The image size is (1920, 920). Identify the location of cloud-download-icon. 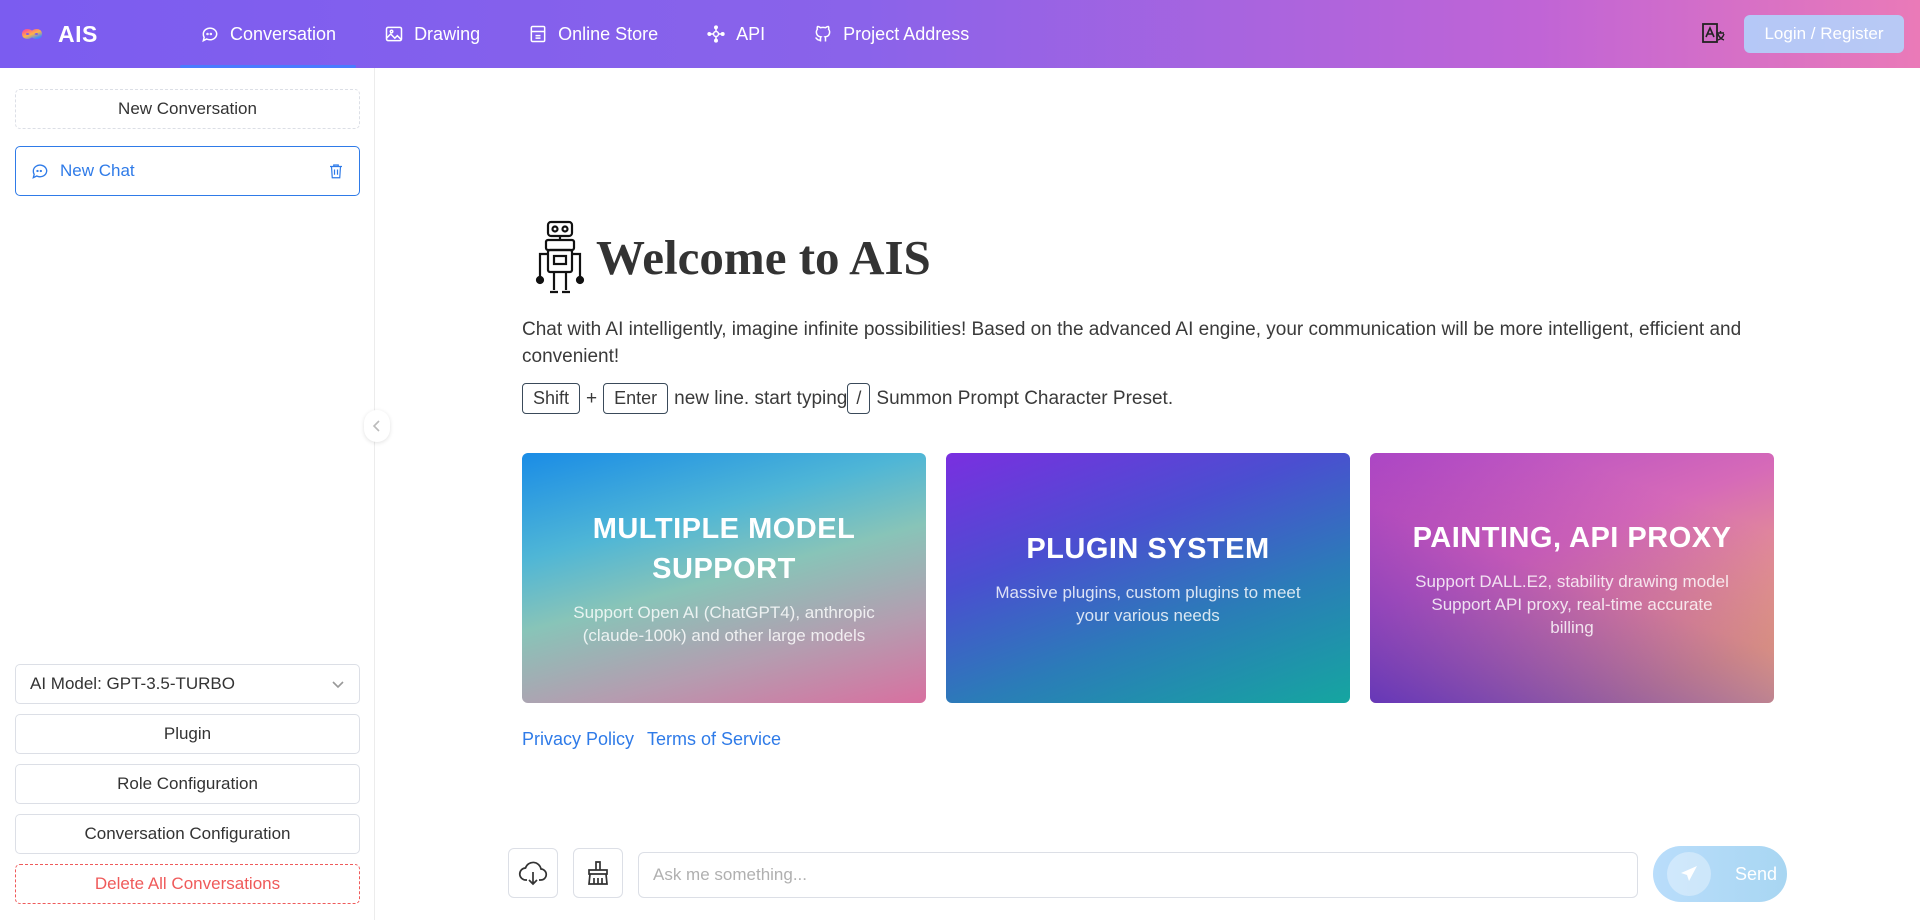
(533, 873).